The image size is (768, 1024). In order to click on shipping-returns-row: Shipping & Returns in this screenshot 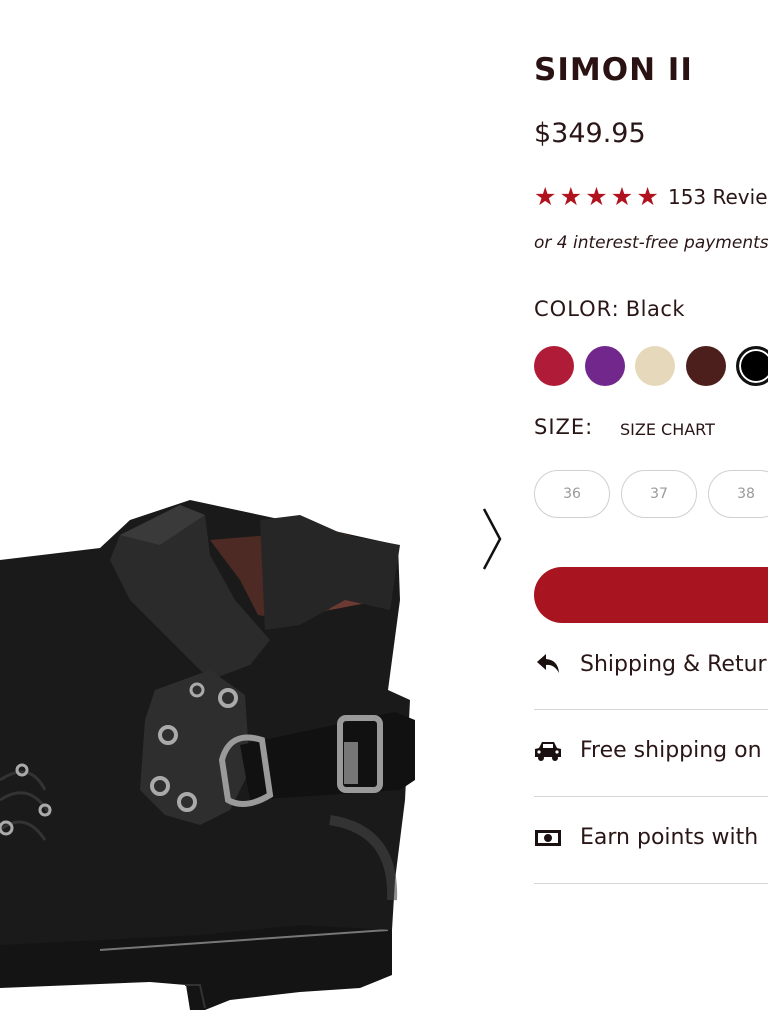, I will do `click(651, 664)`.